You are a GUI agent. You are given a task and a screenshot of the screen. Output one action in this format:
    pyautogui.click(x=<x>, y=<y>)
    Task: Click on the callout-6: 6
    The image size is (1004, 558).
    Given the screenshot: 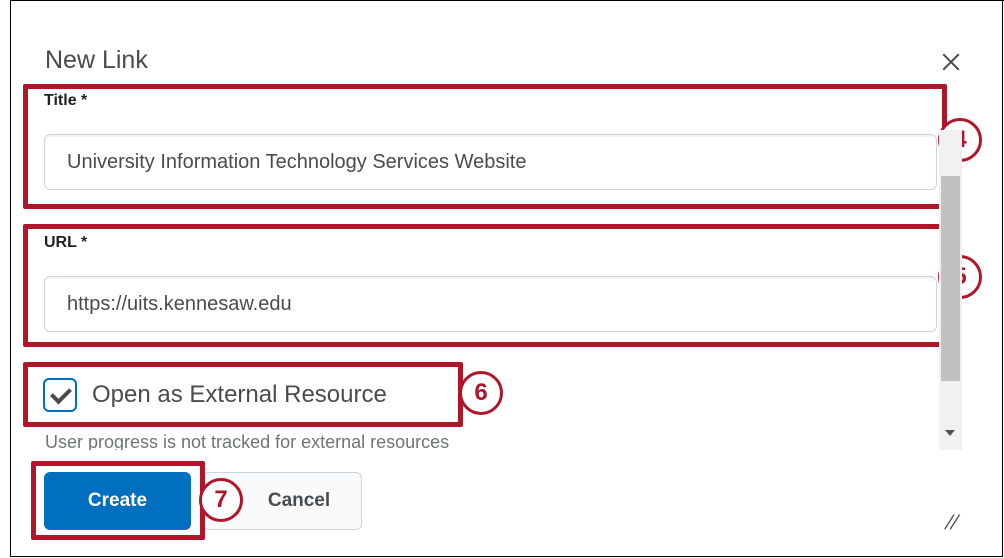 What is the action you would take?
    pyautogui.click(x=481, y=393)
    